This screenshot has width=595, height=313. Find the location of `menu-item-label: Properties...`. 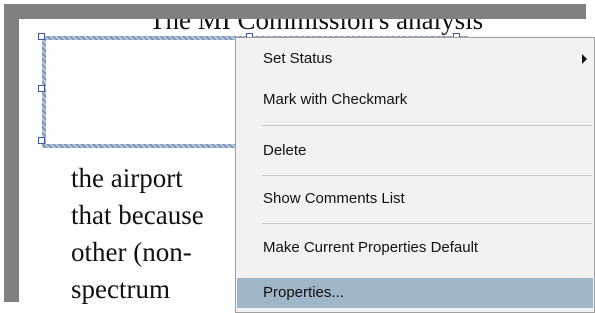

menu-item-label: Properties... is located at coordinates (303, 292).